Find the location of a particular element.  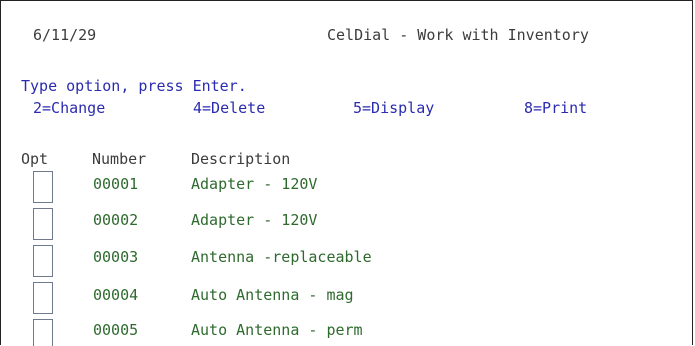

row-number: 00004 is located at coordinates (116, 295).